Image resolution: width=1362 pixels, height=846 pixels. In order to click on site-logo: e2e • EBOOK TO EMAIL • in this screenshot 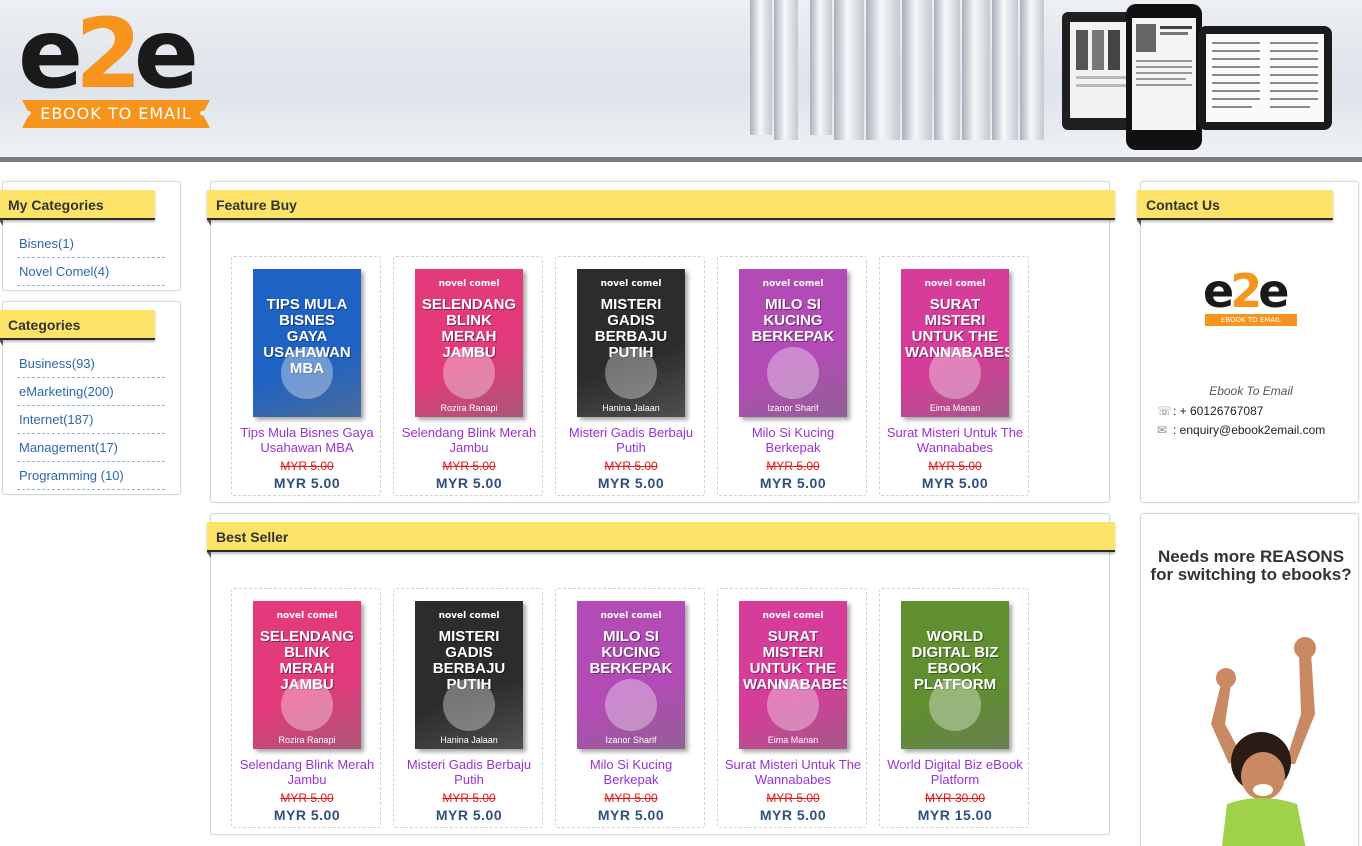, I will do `click(118, 64)`.